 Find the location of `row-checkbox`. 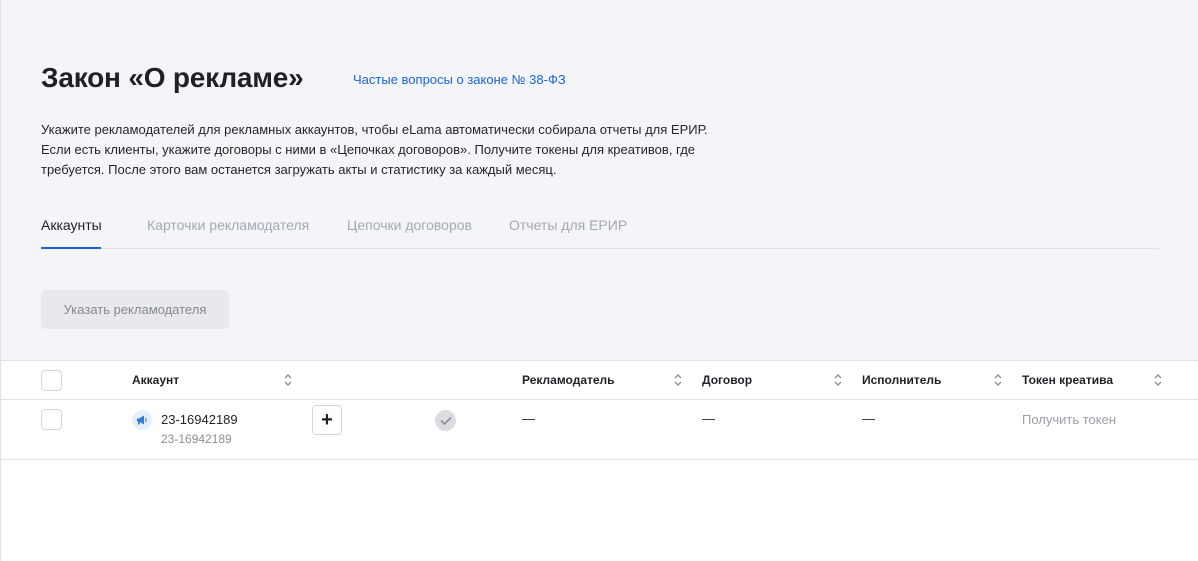

row-checkbox is located at coordinates (51, 419).